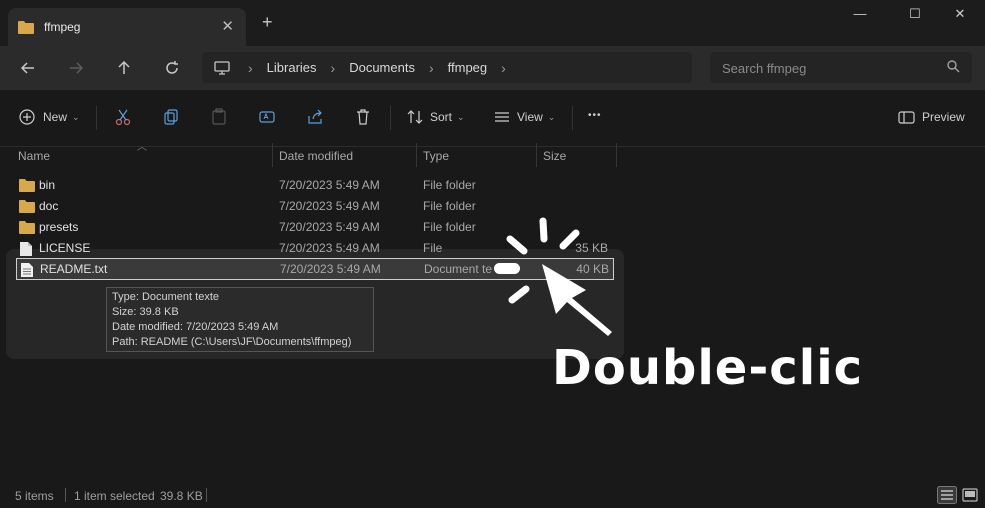 Image resolution: width=985 pixels, height=508 pixels. I want to click on file-type: Document te, so click(458, 269).